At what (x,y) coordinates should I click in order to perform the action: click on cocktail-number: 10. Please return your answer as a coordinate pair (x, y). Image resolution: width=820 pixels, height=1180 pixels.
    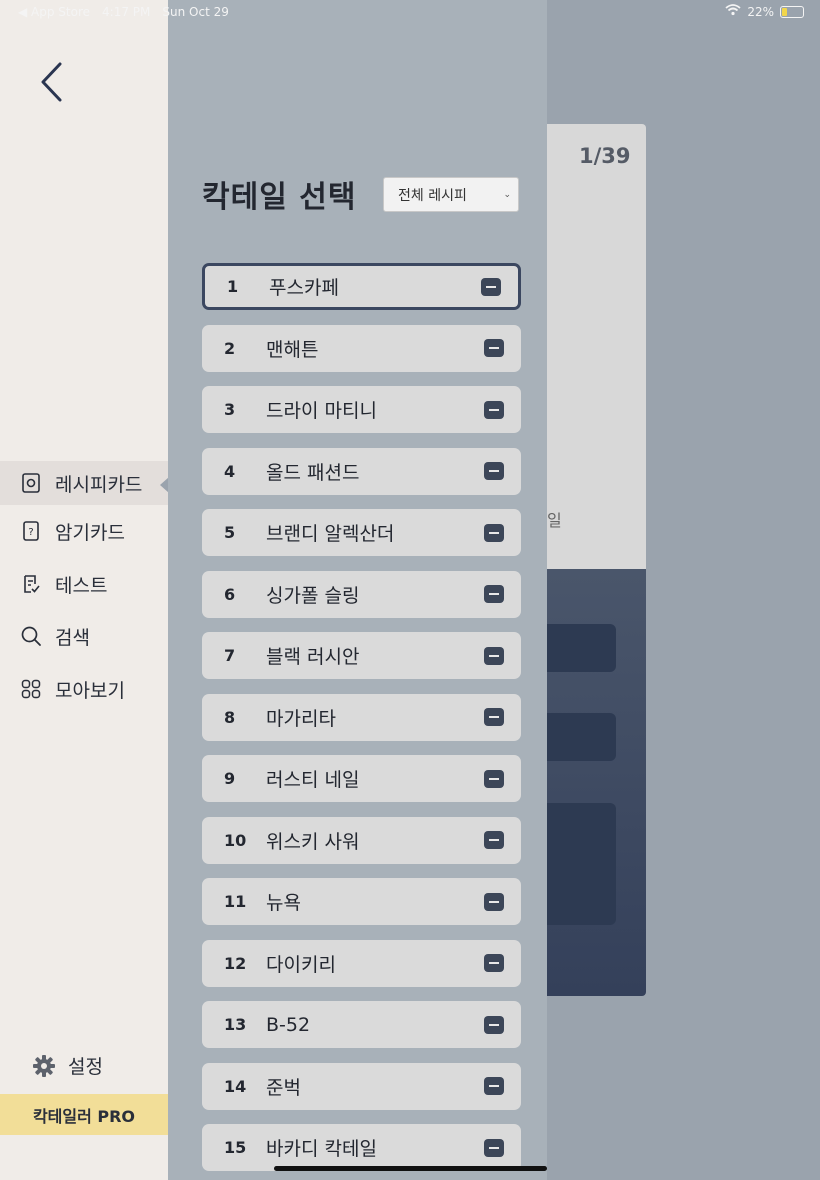
    Looking at the image, I should click on (235, 840).